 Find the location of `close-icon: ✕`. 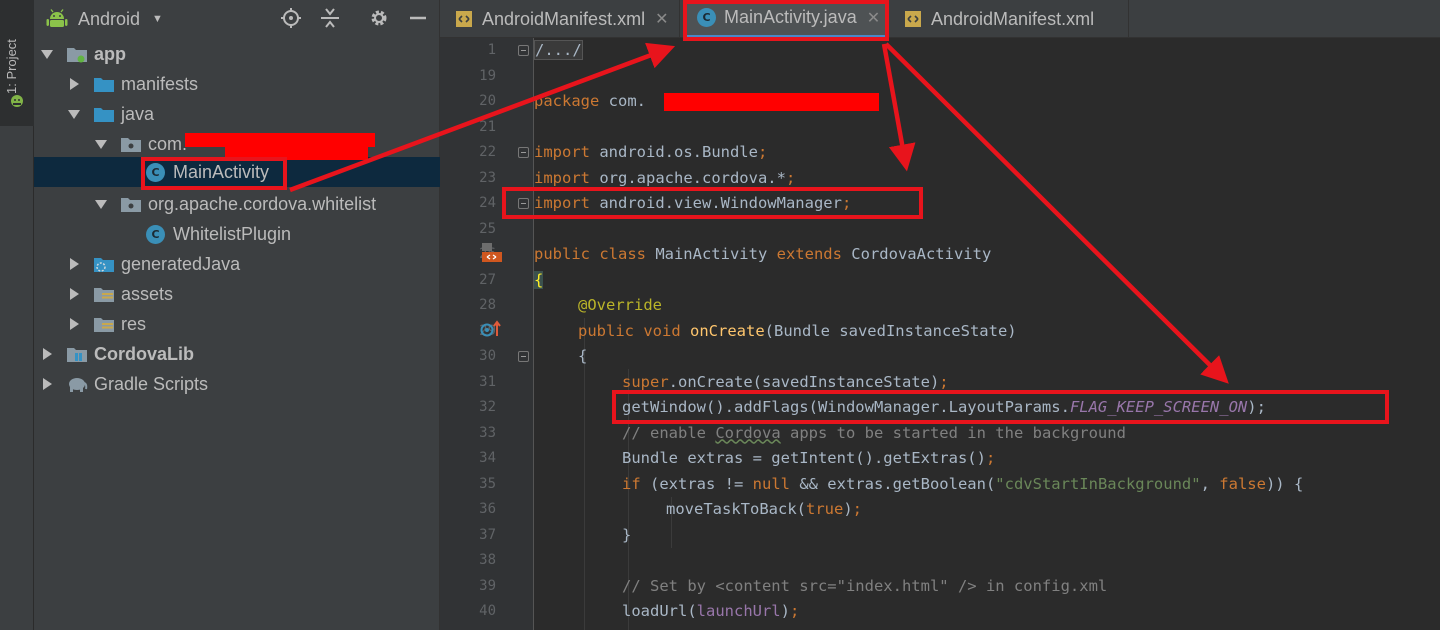

close-icon: ✕ is located at coordinates (661, 19).